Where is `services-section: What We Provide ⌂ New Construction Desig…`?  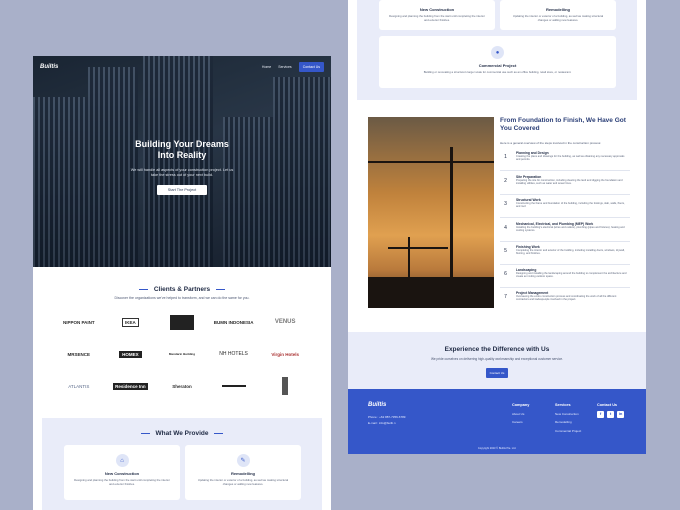
services-section: What We Provide ⌂ New Construction Desig… is located at coordinates (182, 464).